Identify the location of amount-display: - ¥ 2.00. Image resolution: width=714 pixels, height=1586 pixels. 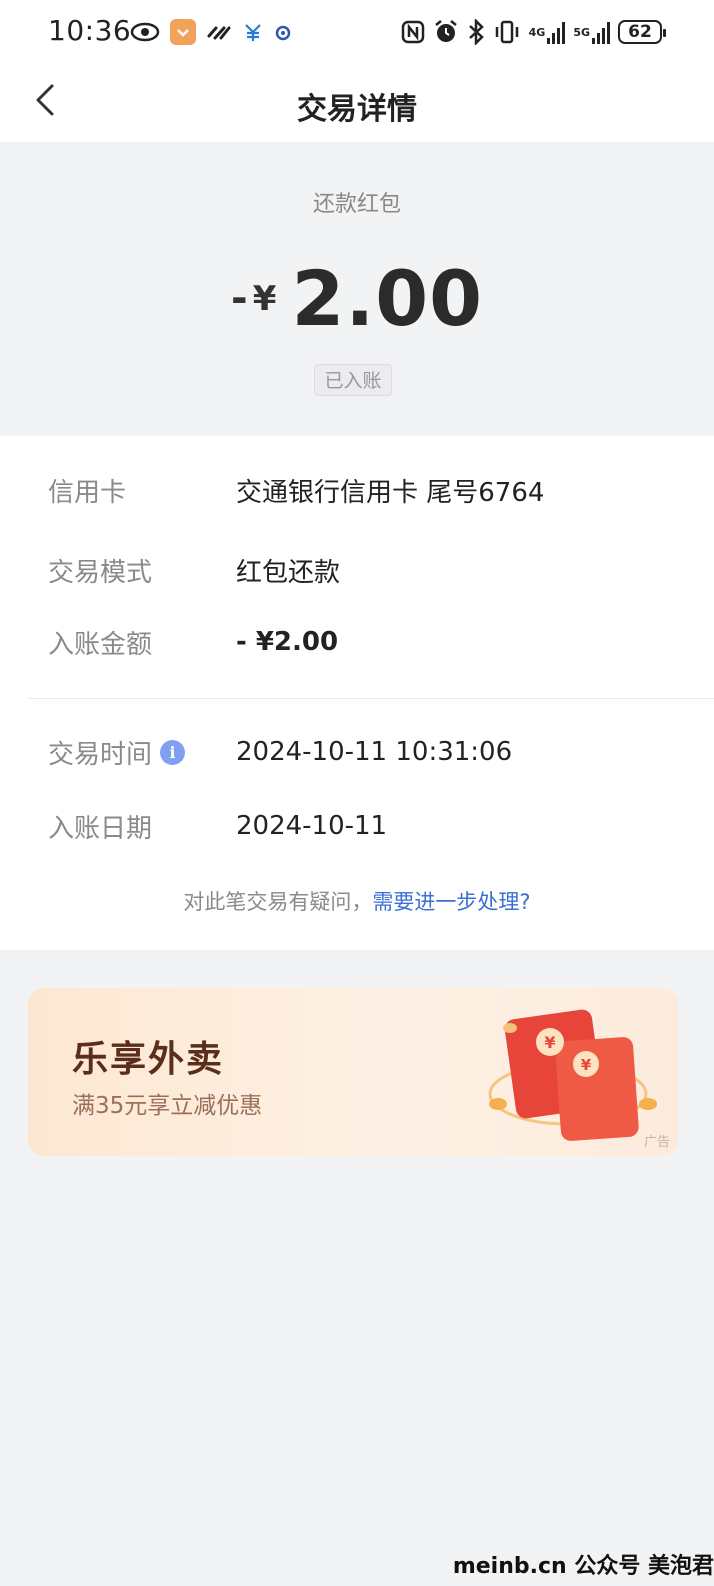
(357, 298).